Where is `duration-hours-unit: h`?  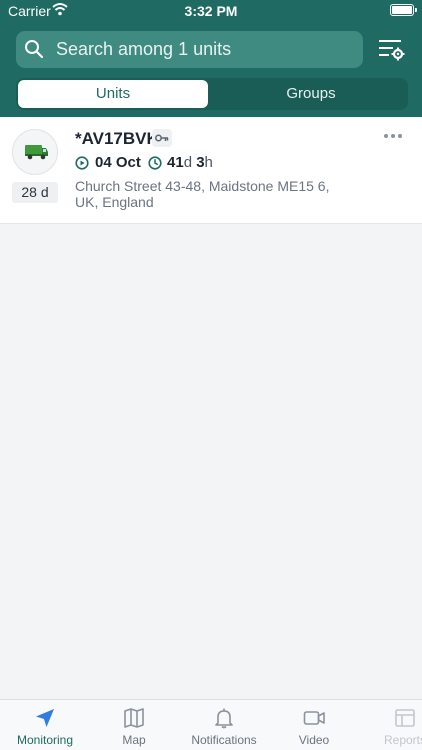
duration-hours-unit: h is located at coordinates (208, 162).